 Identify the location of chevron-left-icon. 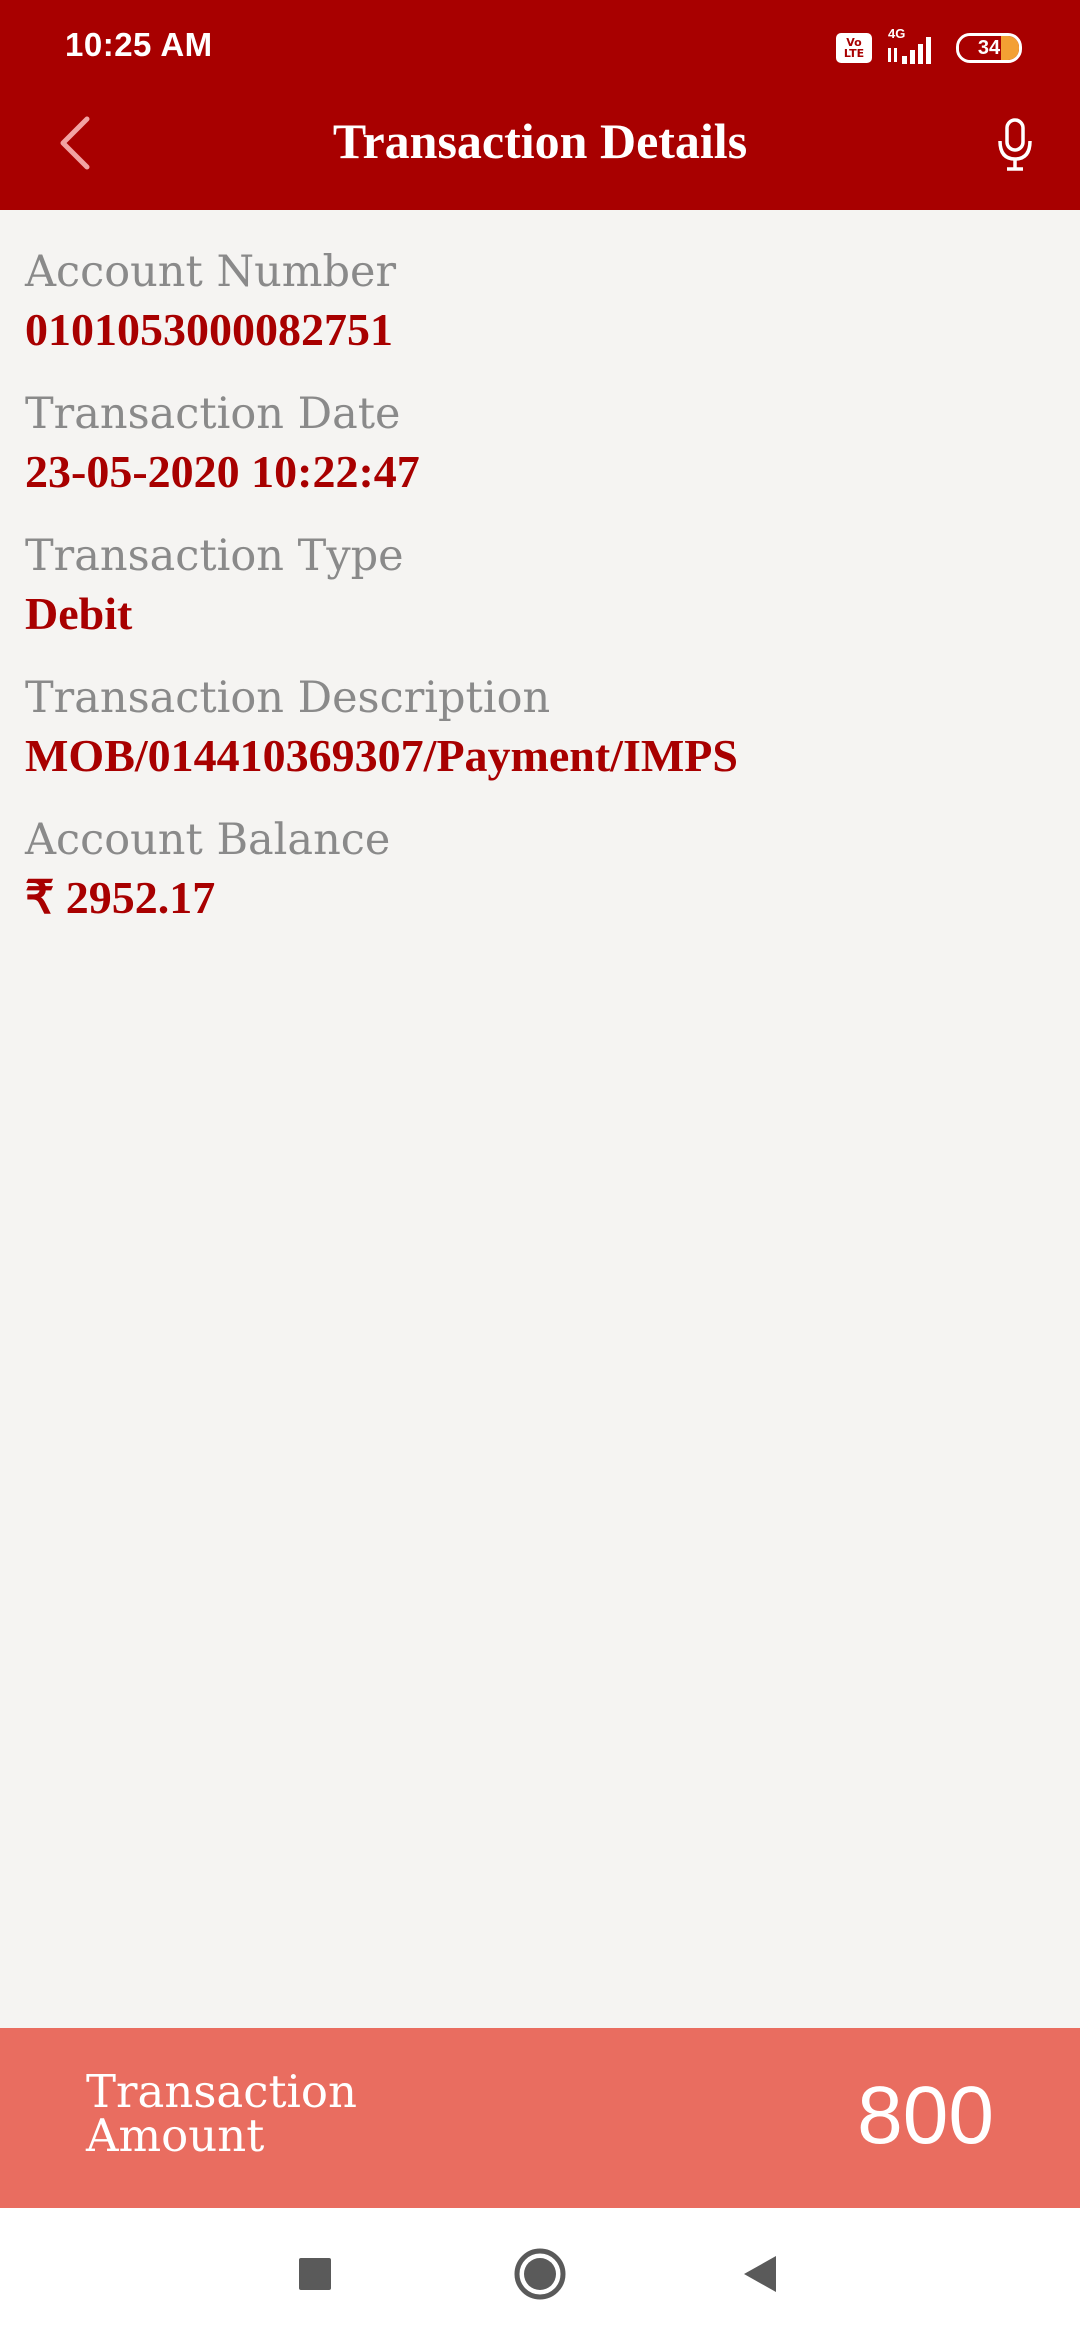
(75, 143).